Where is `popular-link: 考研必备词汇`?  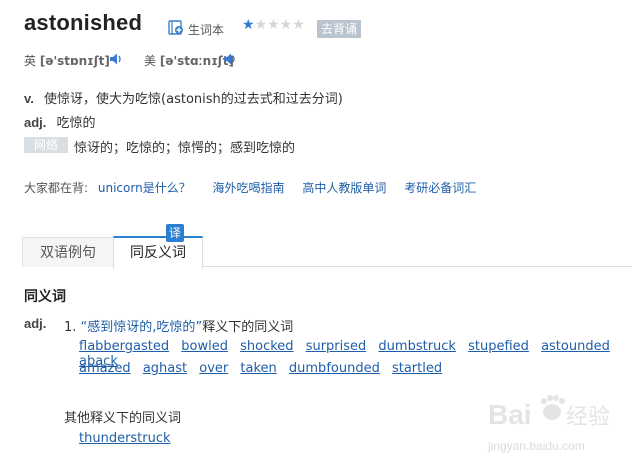
popular-link: 考研必备词汇 is located at coordinates (440, 188).